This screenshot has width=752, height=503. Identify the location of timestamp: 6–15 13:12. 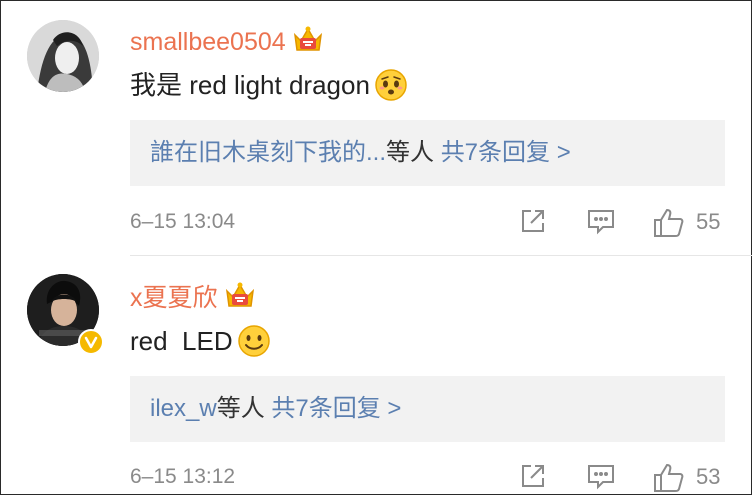
(183, 476).